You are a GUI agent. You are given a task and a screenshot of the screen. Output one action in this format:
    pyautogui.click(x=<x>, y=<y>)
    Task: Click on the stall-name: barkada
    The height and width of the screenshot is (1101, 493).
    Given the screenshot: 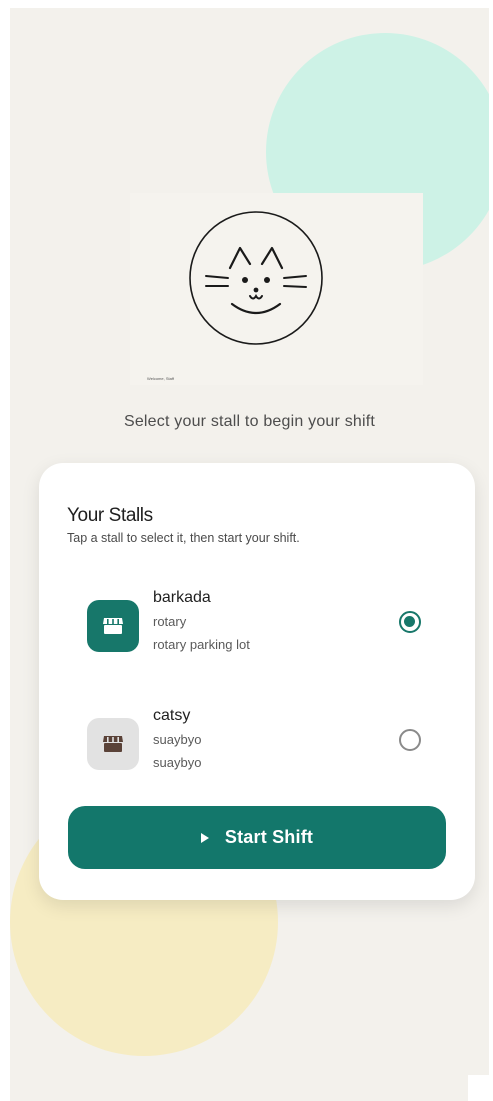 What is the action you would take?
    pyautogui.click(x=182, y=597)
    